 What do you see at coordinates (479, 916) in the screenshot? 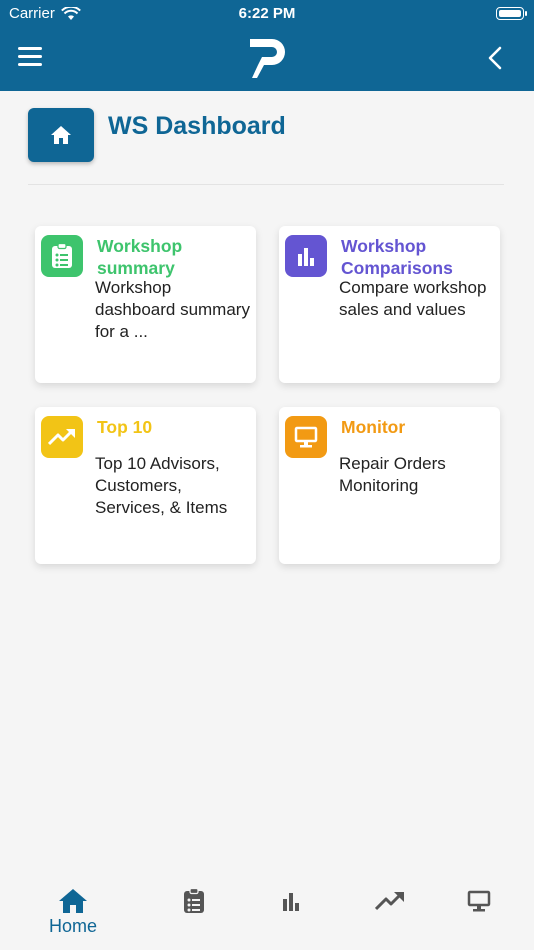
I see `tab-monitor` at bounding box center [479, 916].